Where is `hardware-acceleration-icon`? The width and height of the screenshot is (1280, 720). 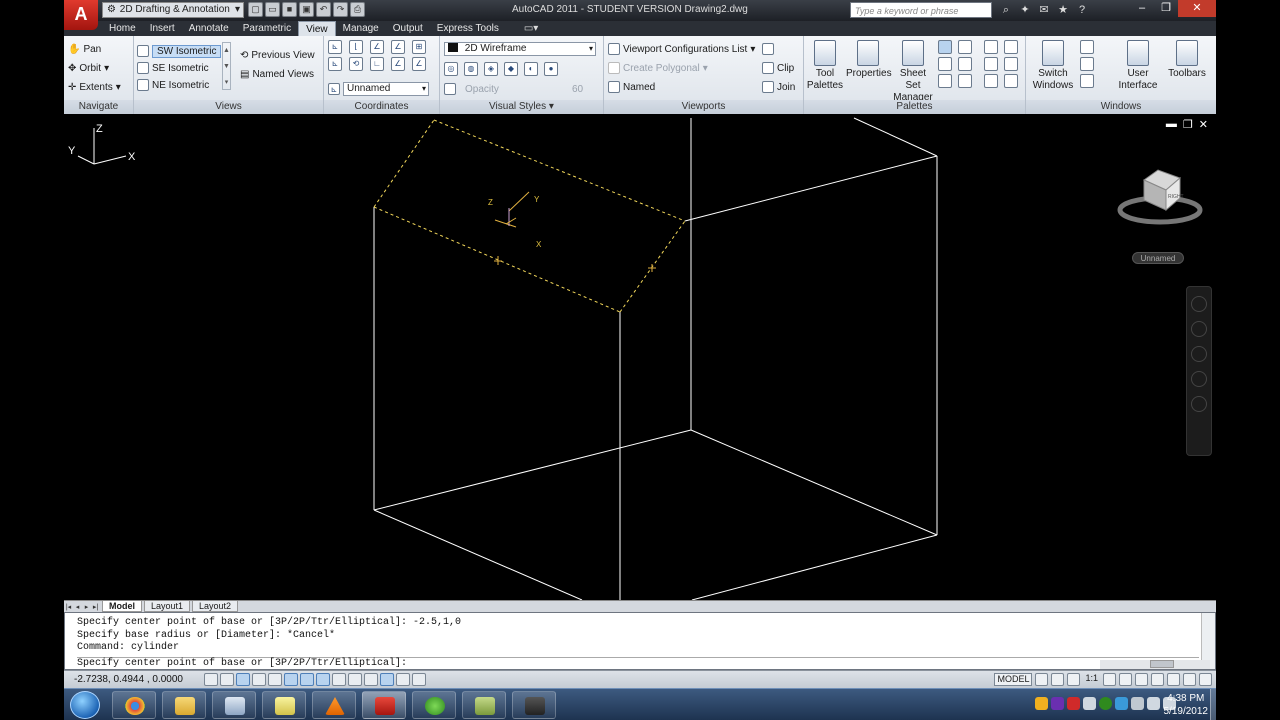
hardware-acceleration-icon is located at coordinates (1173, 679).